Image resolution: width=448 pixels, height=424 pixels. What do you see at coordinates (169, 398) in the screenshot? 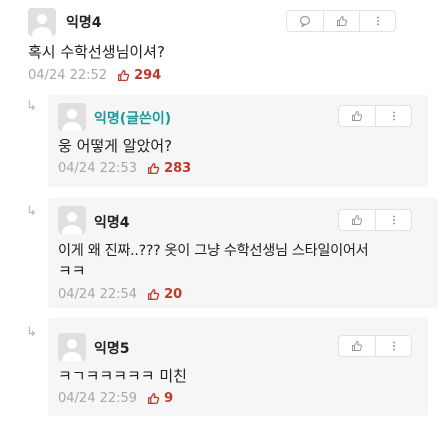
I see `vote-count-value: 9` at bounding box center [169, 398].